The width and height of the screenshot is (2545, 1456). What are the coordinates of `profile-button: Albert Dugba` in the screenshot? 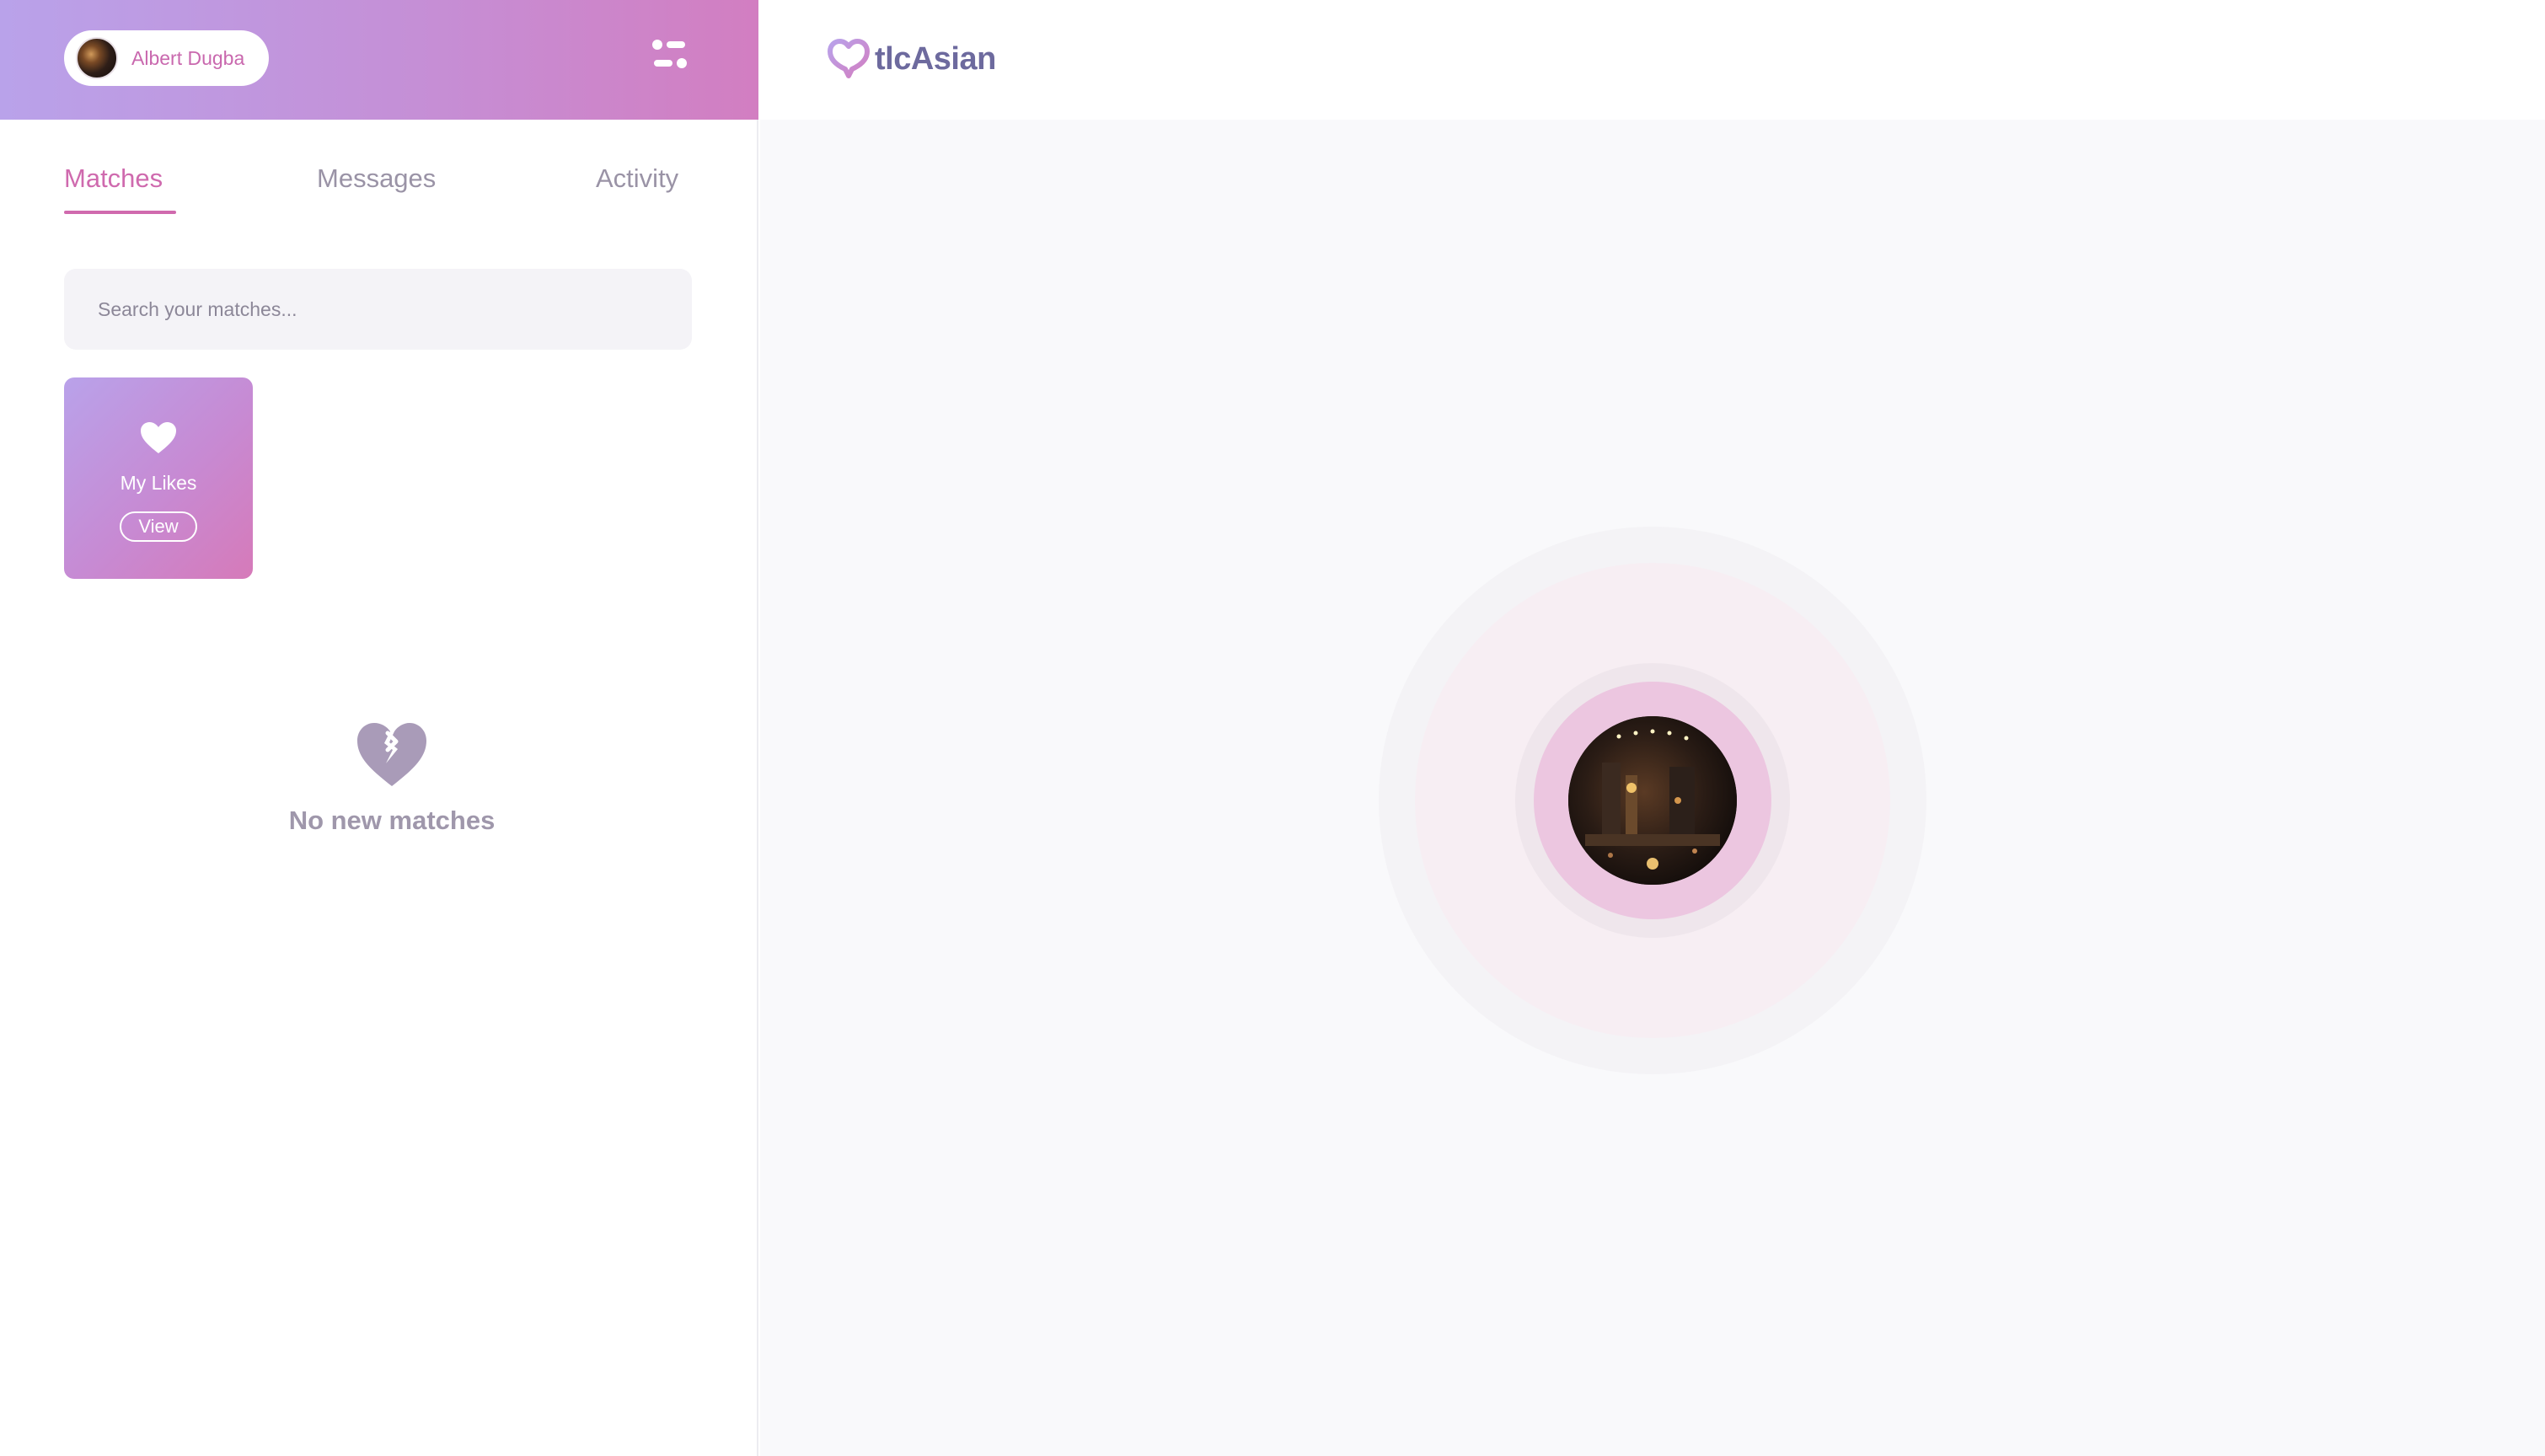 It's located at (166, 58).